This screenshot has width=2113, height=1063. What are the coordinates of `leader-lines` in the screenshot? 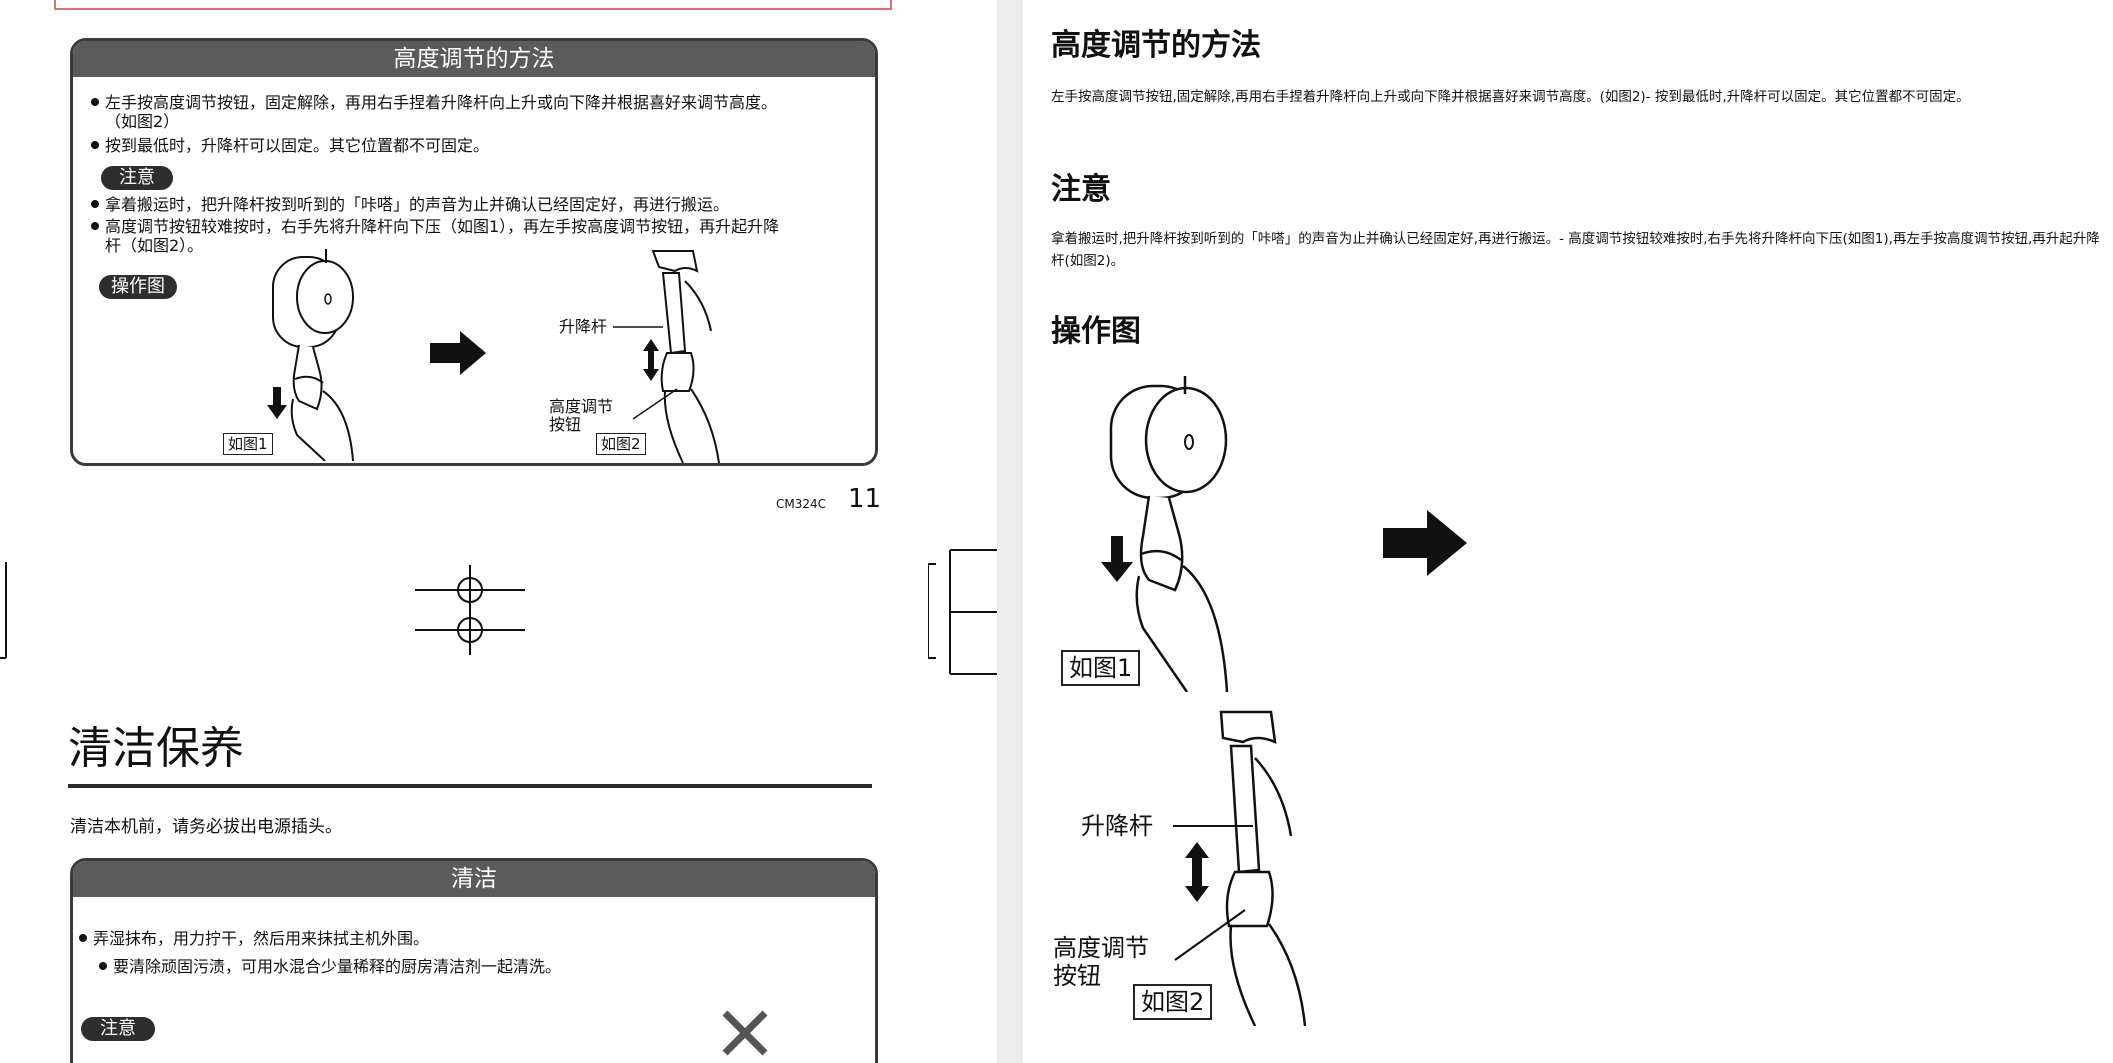 It's located at (1213, 893).